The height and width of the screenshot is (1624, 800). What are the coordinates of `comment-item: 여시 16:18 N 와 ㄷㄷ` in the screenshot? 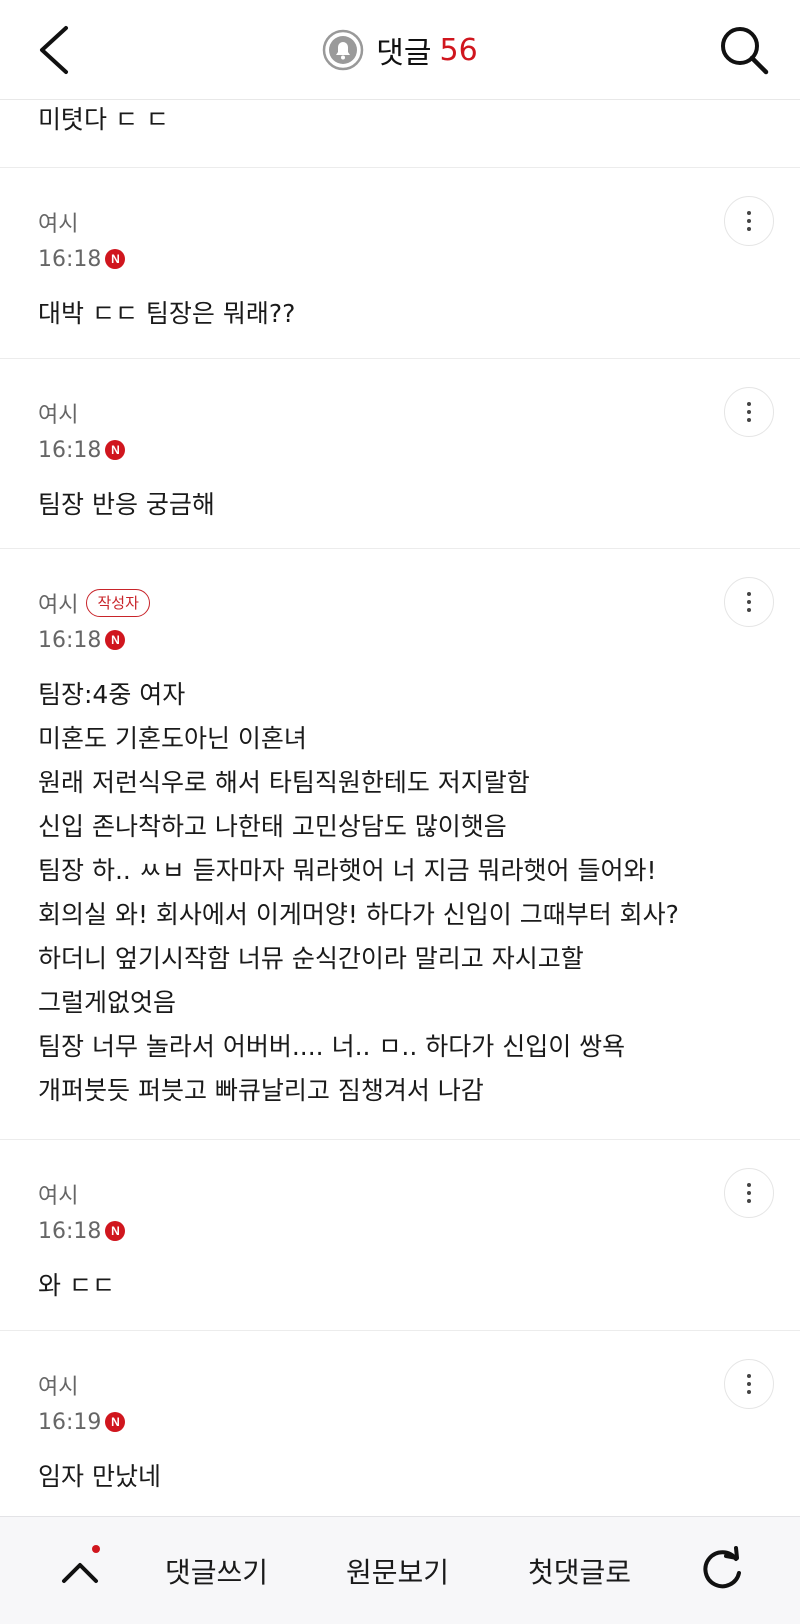 It's located at (400, 1235).